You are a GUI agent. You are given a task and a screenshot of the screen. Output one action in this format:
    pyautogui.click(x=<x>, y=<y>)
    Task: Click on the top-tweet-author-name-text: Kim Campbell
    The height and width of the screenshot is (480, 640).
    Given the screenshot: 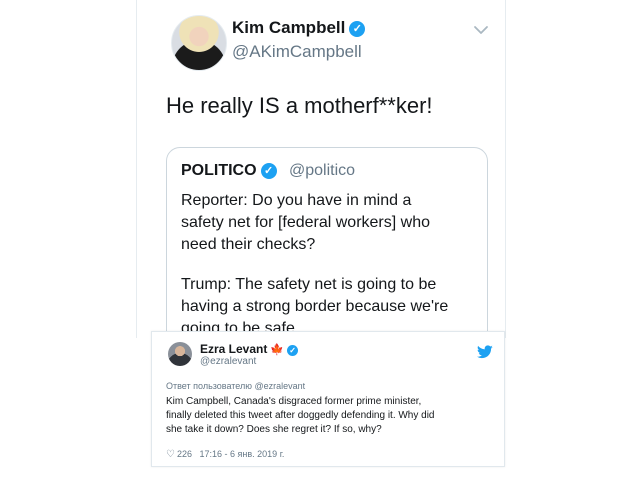 What is the action you would take?
    pyautogui.click(x=288, y=27)
    